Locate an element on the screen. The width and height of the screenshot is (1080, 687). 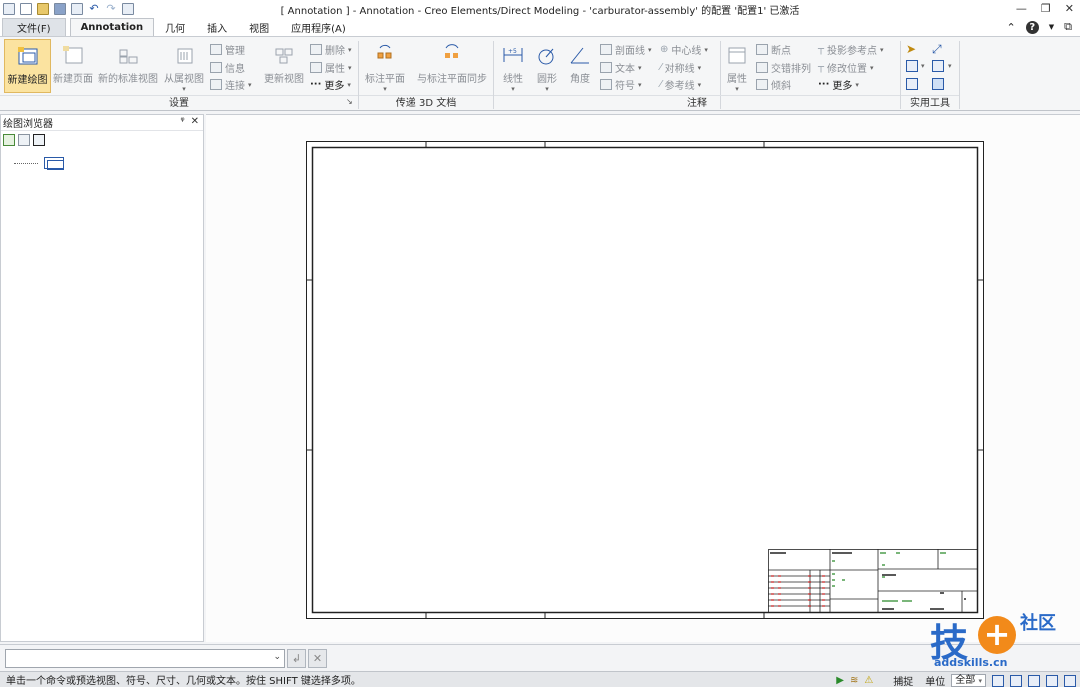
new-drawing-label: 新建绘图 is located at coordinates (27, 80).